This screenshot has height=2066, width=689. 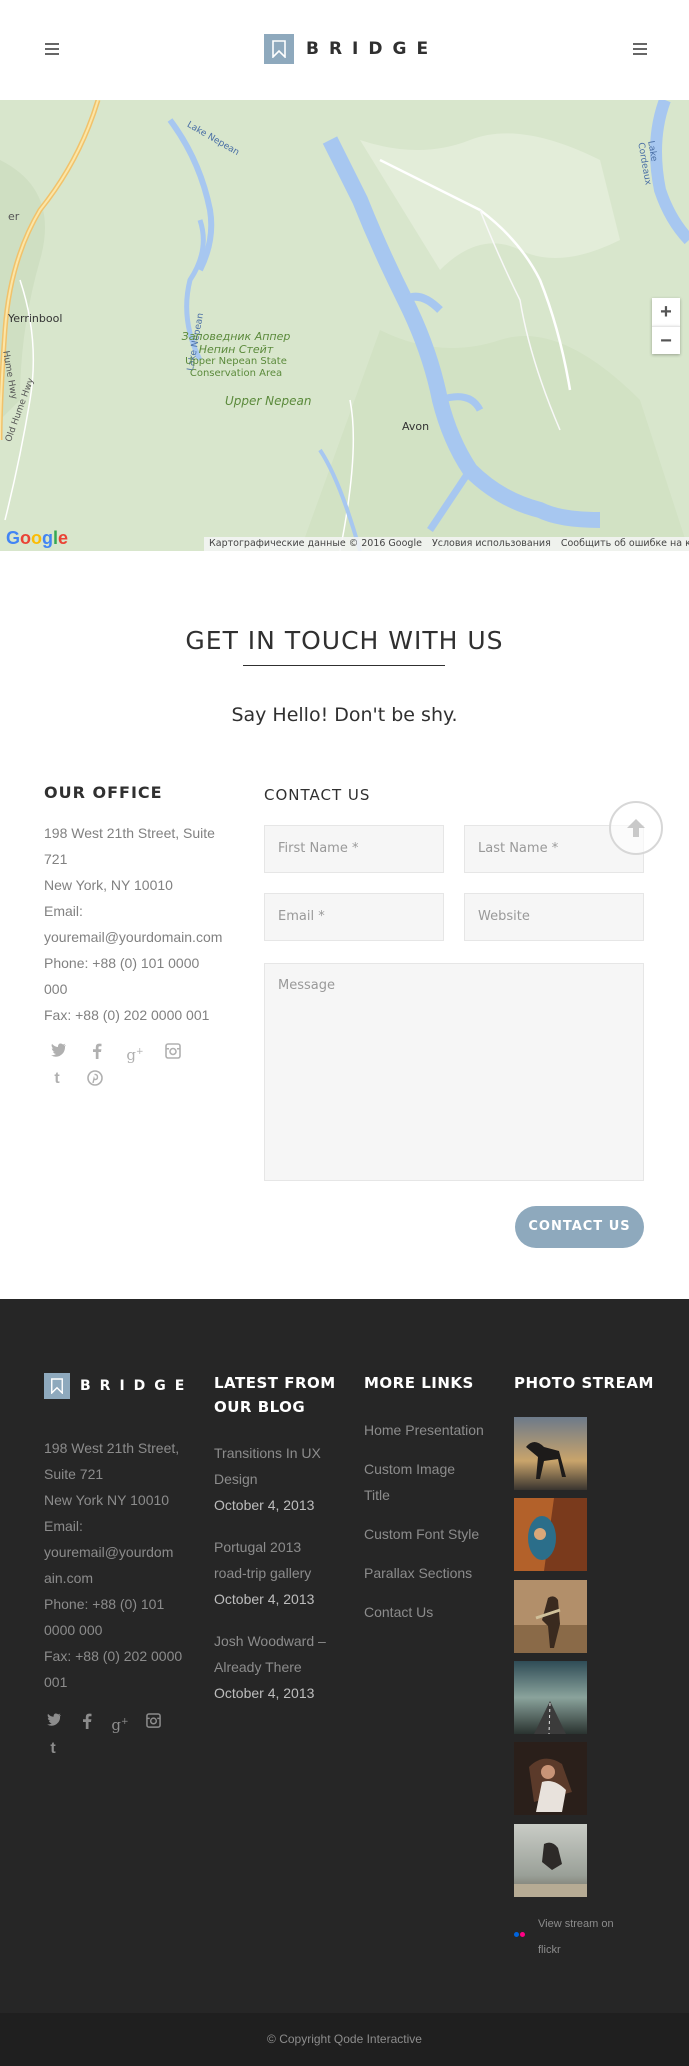 What do you see at coordinates (260, 1407) in the screenshot?
I see `footer-blog-title-line: OUR BLOG` at bounding box center [260, 1407].